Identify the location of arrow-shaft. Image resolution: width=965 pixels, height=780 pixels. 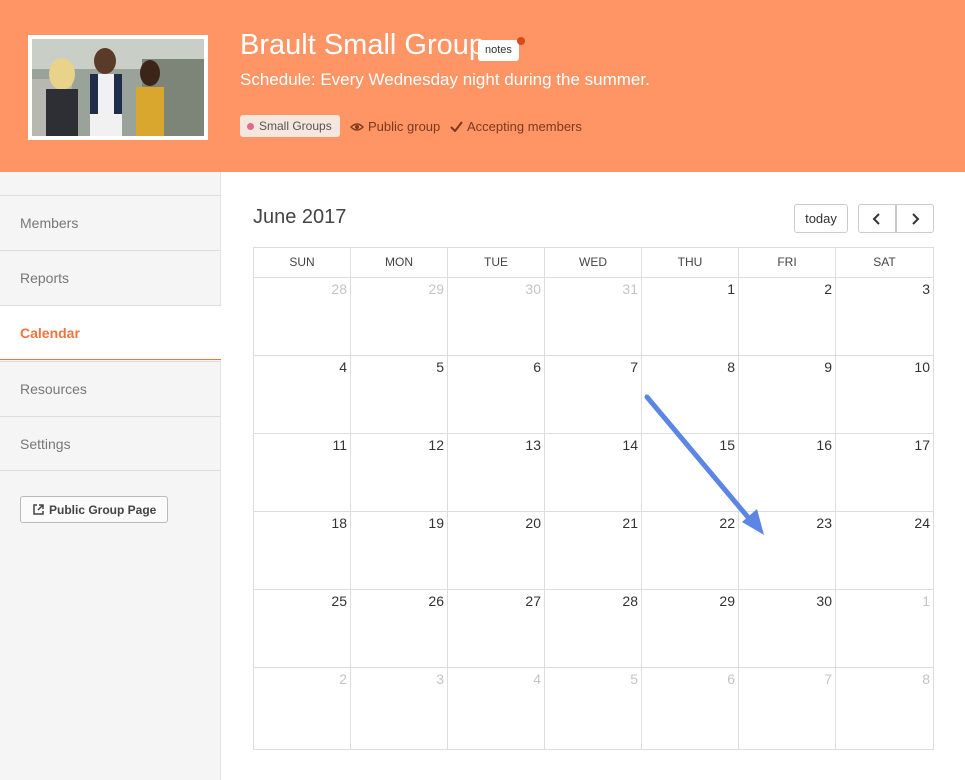
(699, 459).